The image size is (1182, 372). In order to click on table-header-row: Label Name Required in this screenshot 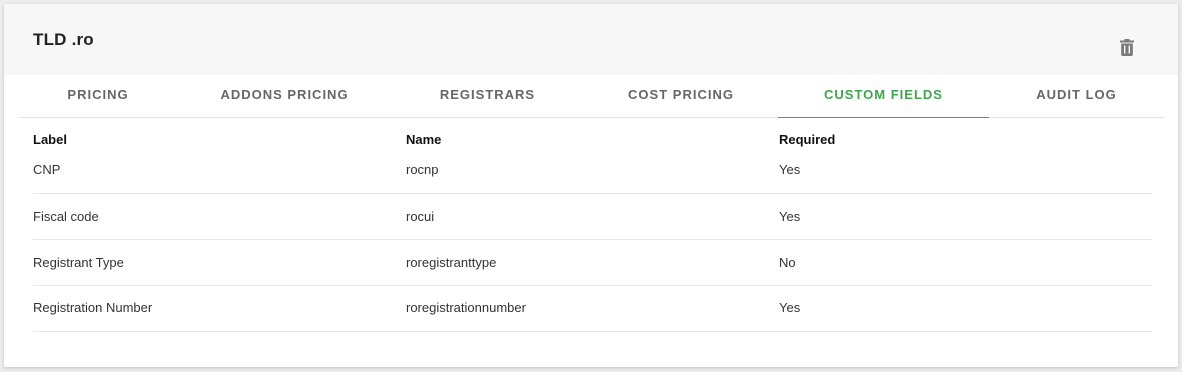, I will do `click(592, 142)`.